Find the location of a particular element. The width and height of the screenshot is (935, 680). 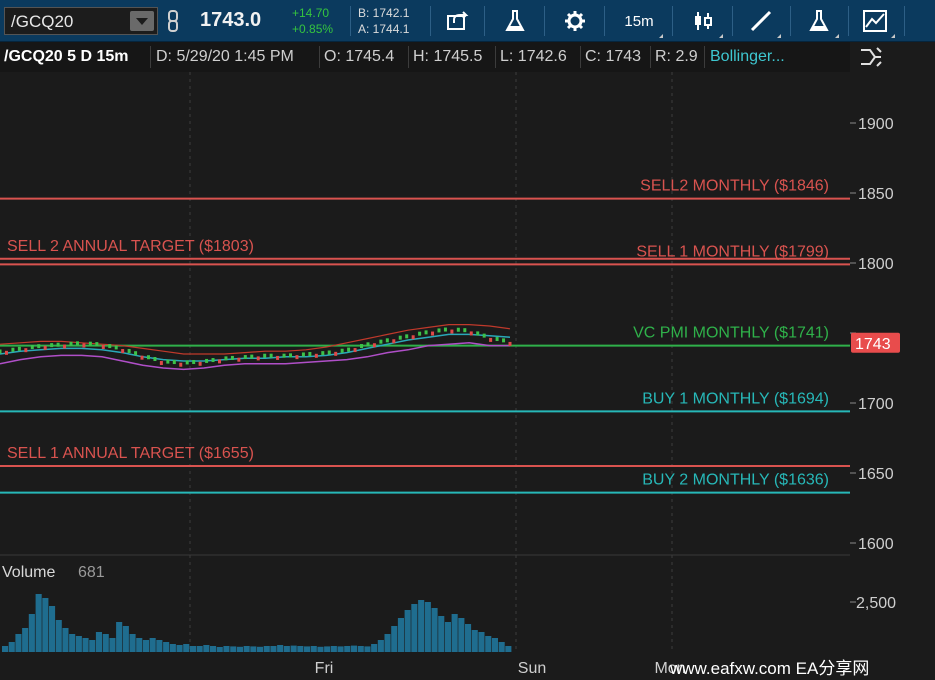

chart-style-button is located at coordinates (875, 21).